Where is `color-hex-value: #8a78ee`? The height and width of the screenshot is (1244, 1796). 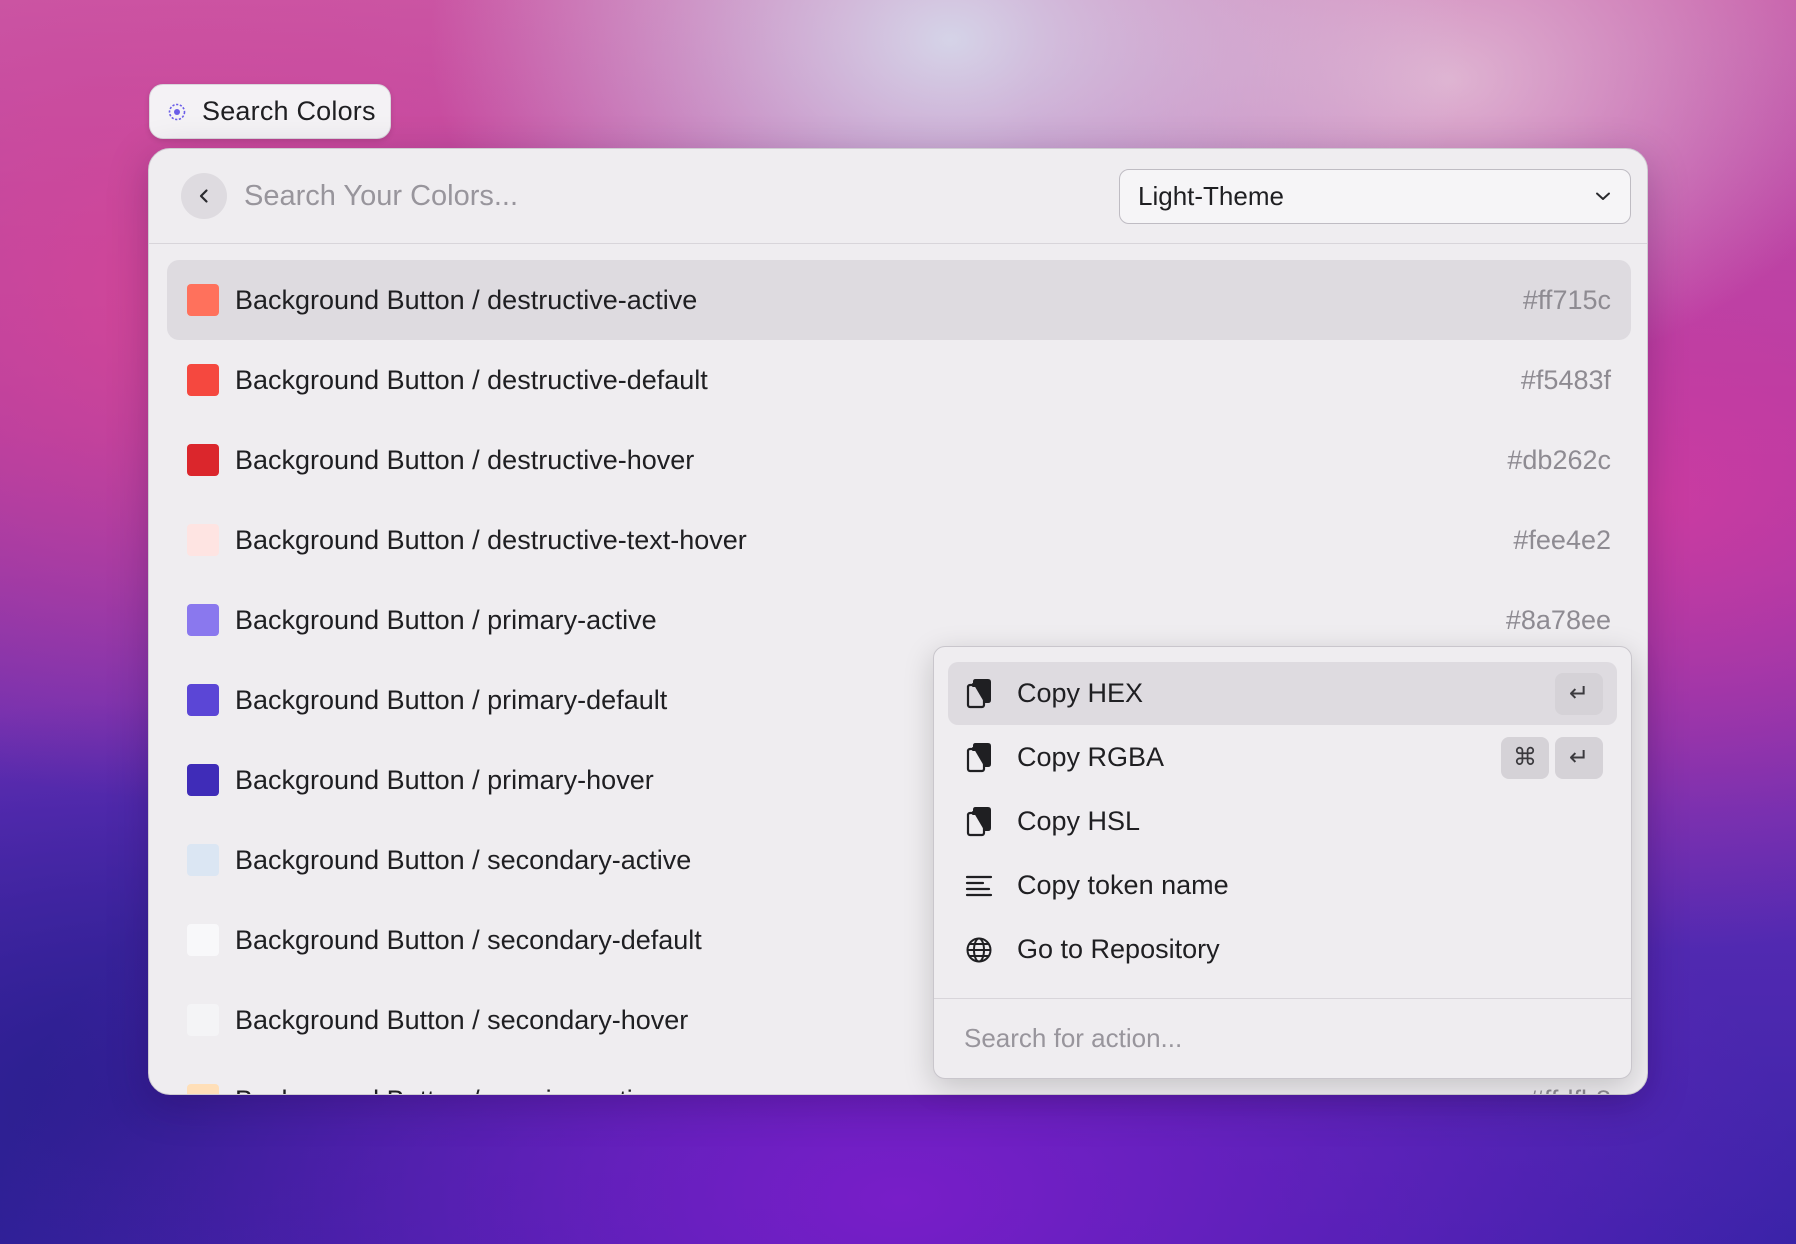
color-hex-value: #8a78ee is located at coordinates (1558, 619).